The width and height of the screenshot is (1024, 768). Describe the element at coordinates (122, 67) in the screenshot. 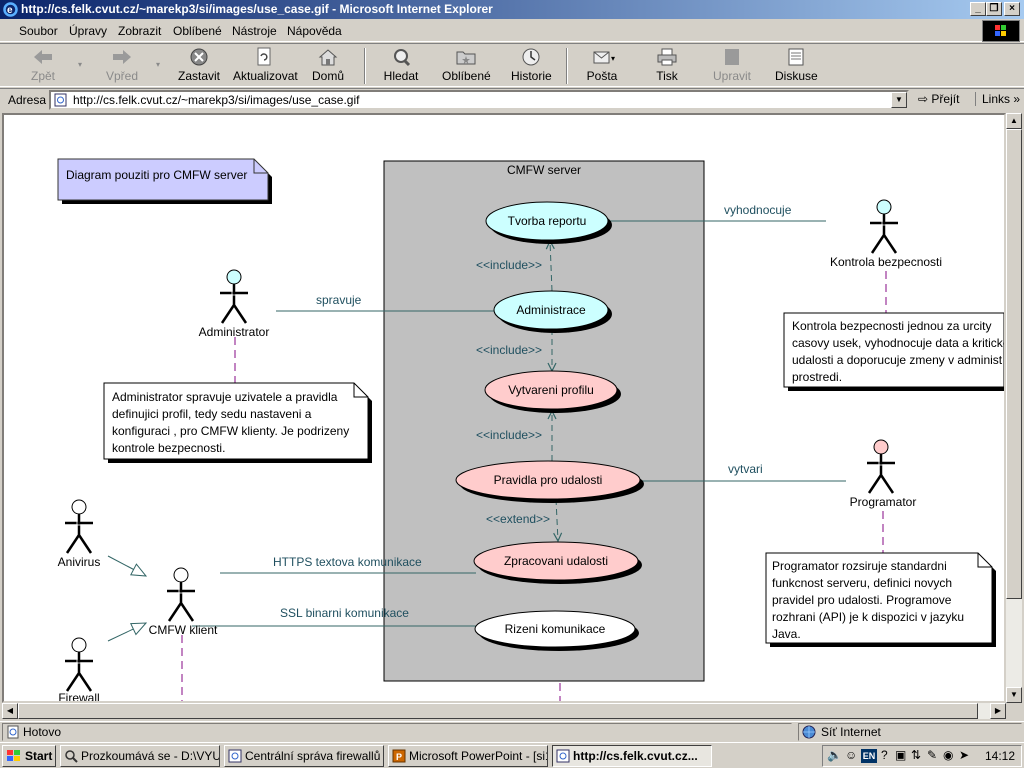

I see `forward-button: Vpřed` at that location.